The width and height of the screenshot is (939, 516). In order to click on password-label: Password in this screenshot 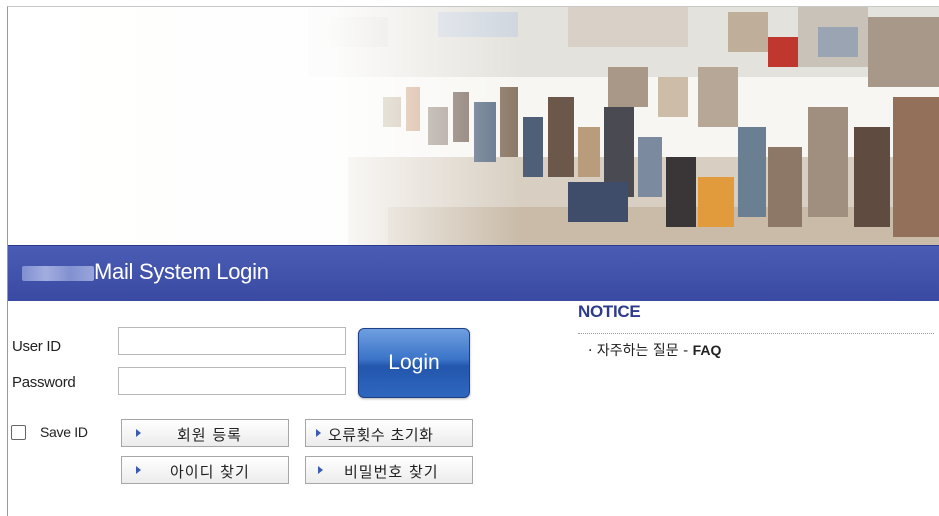, I will do `click(44, 382)`.